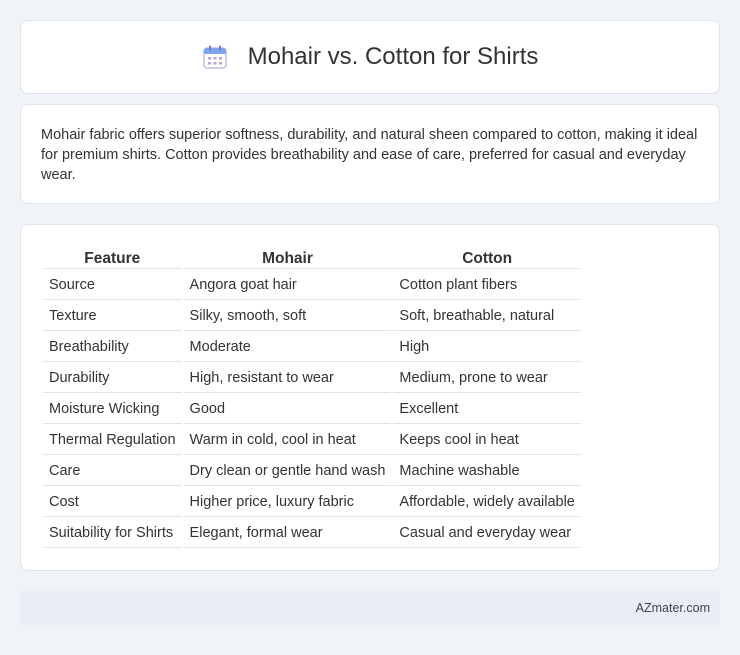 The height and width of the screenshot is (655, 740). I want to click on calendar-icon, so click(214, 57).